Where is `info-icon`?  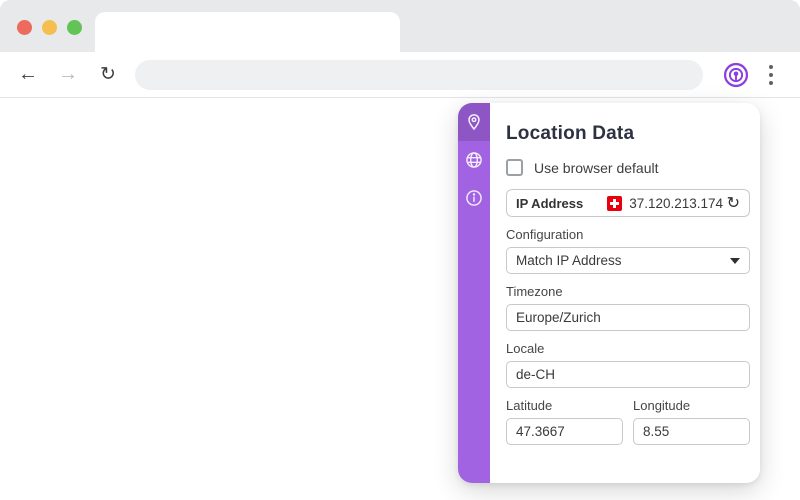
info-icon is located at coordinates (474, 198).